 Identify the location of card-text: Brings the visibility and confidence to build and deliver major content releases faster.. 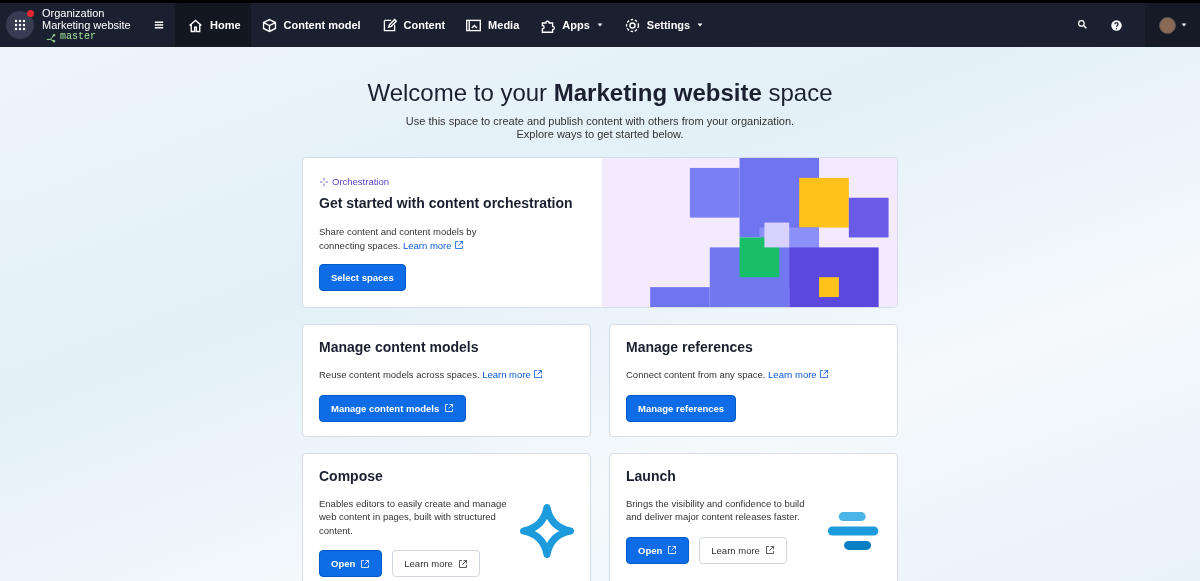
(716, 510).